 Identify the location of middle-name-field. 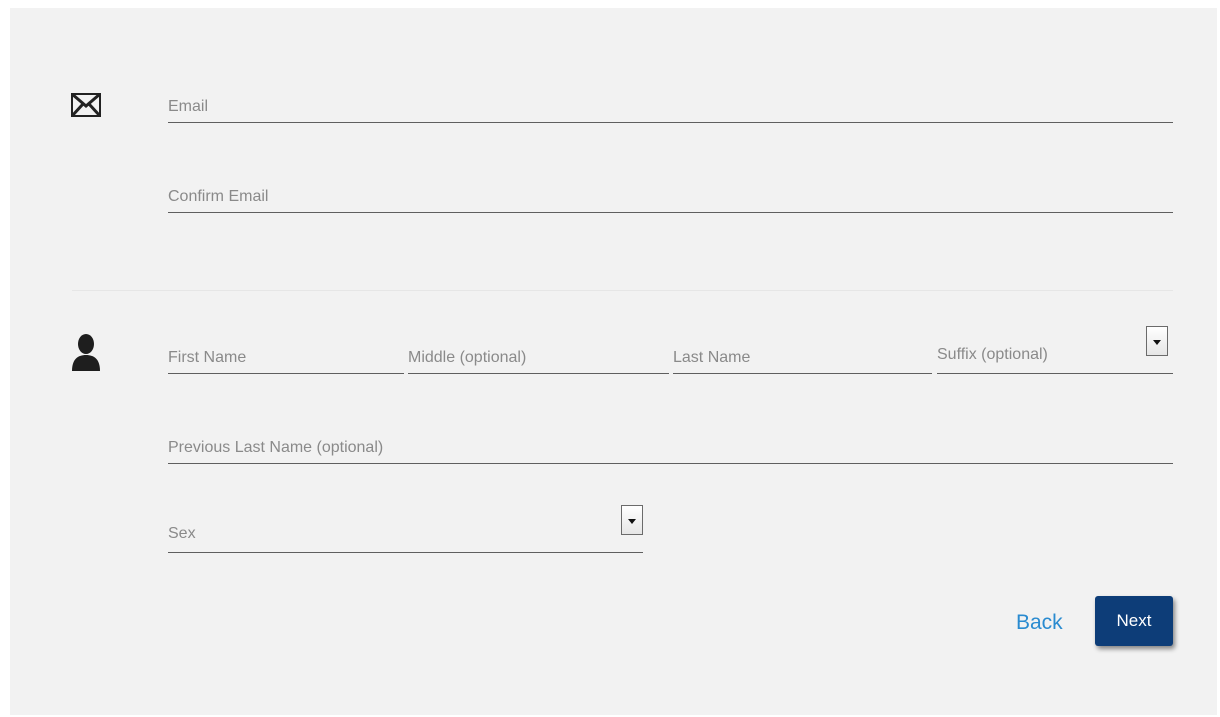
(538, 359).